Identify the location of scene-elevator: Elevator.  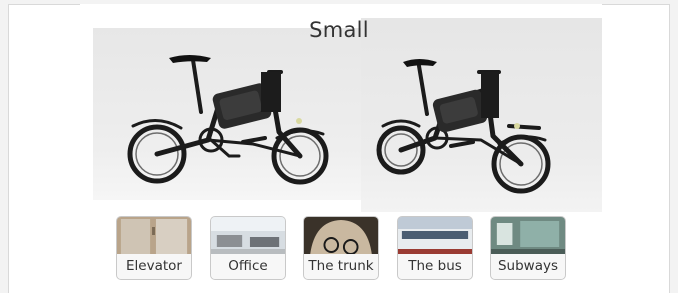
(154, 248).